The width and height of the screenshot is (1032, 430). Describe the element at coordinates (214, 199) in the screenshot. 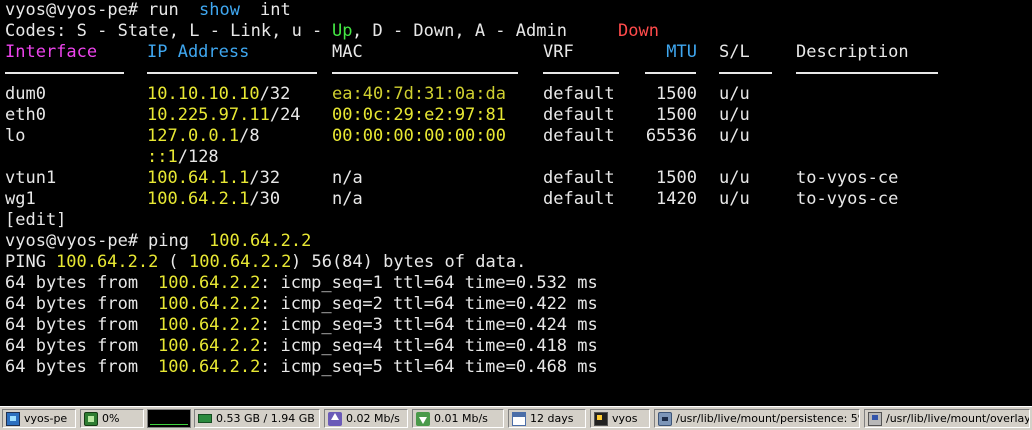

I see `row-ip-address: 100.64.2.1/30` at that location.